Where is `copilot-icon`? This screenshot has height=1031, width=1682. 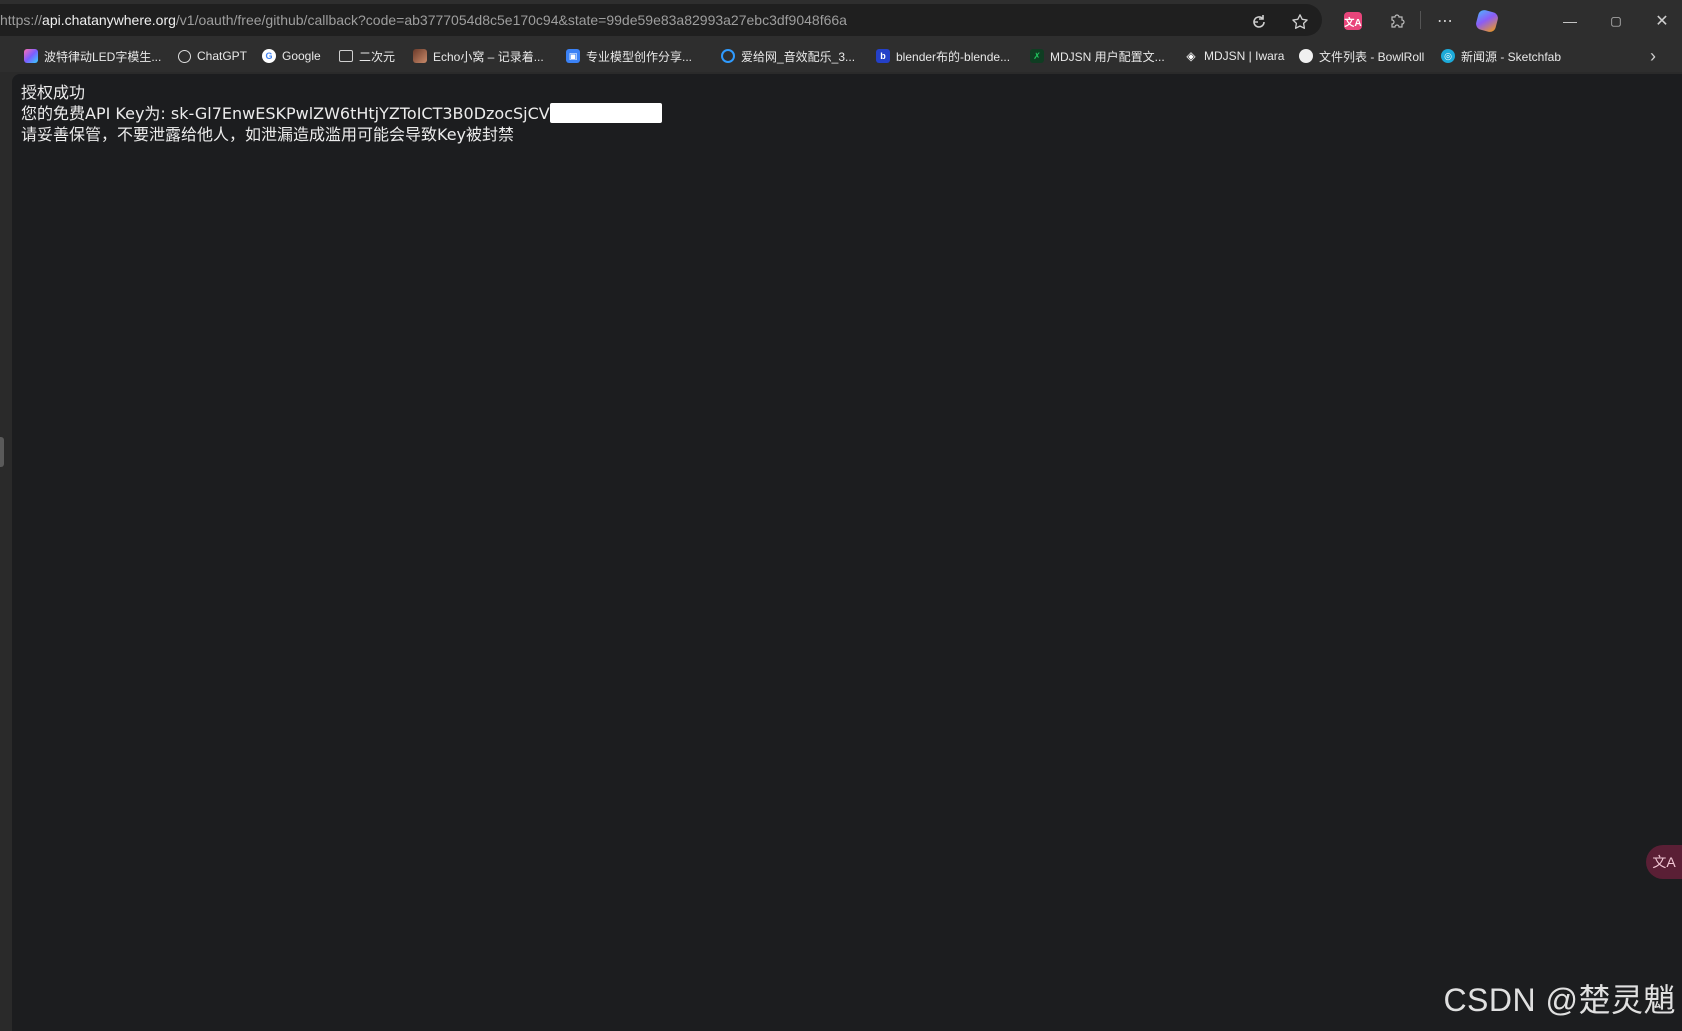
copilot-icon is located at coordinates (1487, 21).